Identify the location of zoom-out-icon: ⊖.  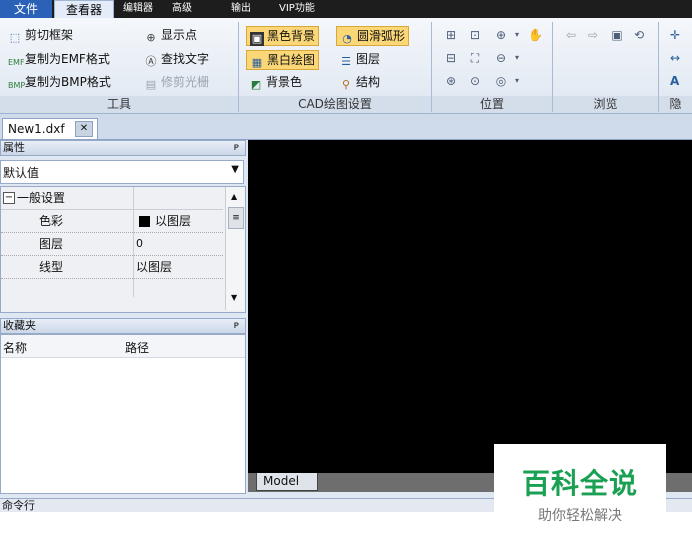
(501, 58).